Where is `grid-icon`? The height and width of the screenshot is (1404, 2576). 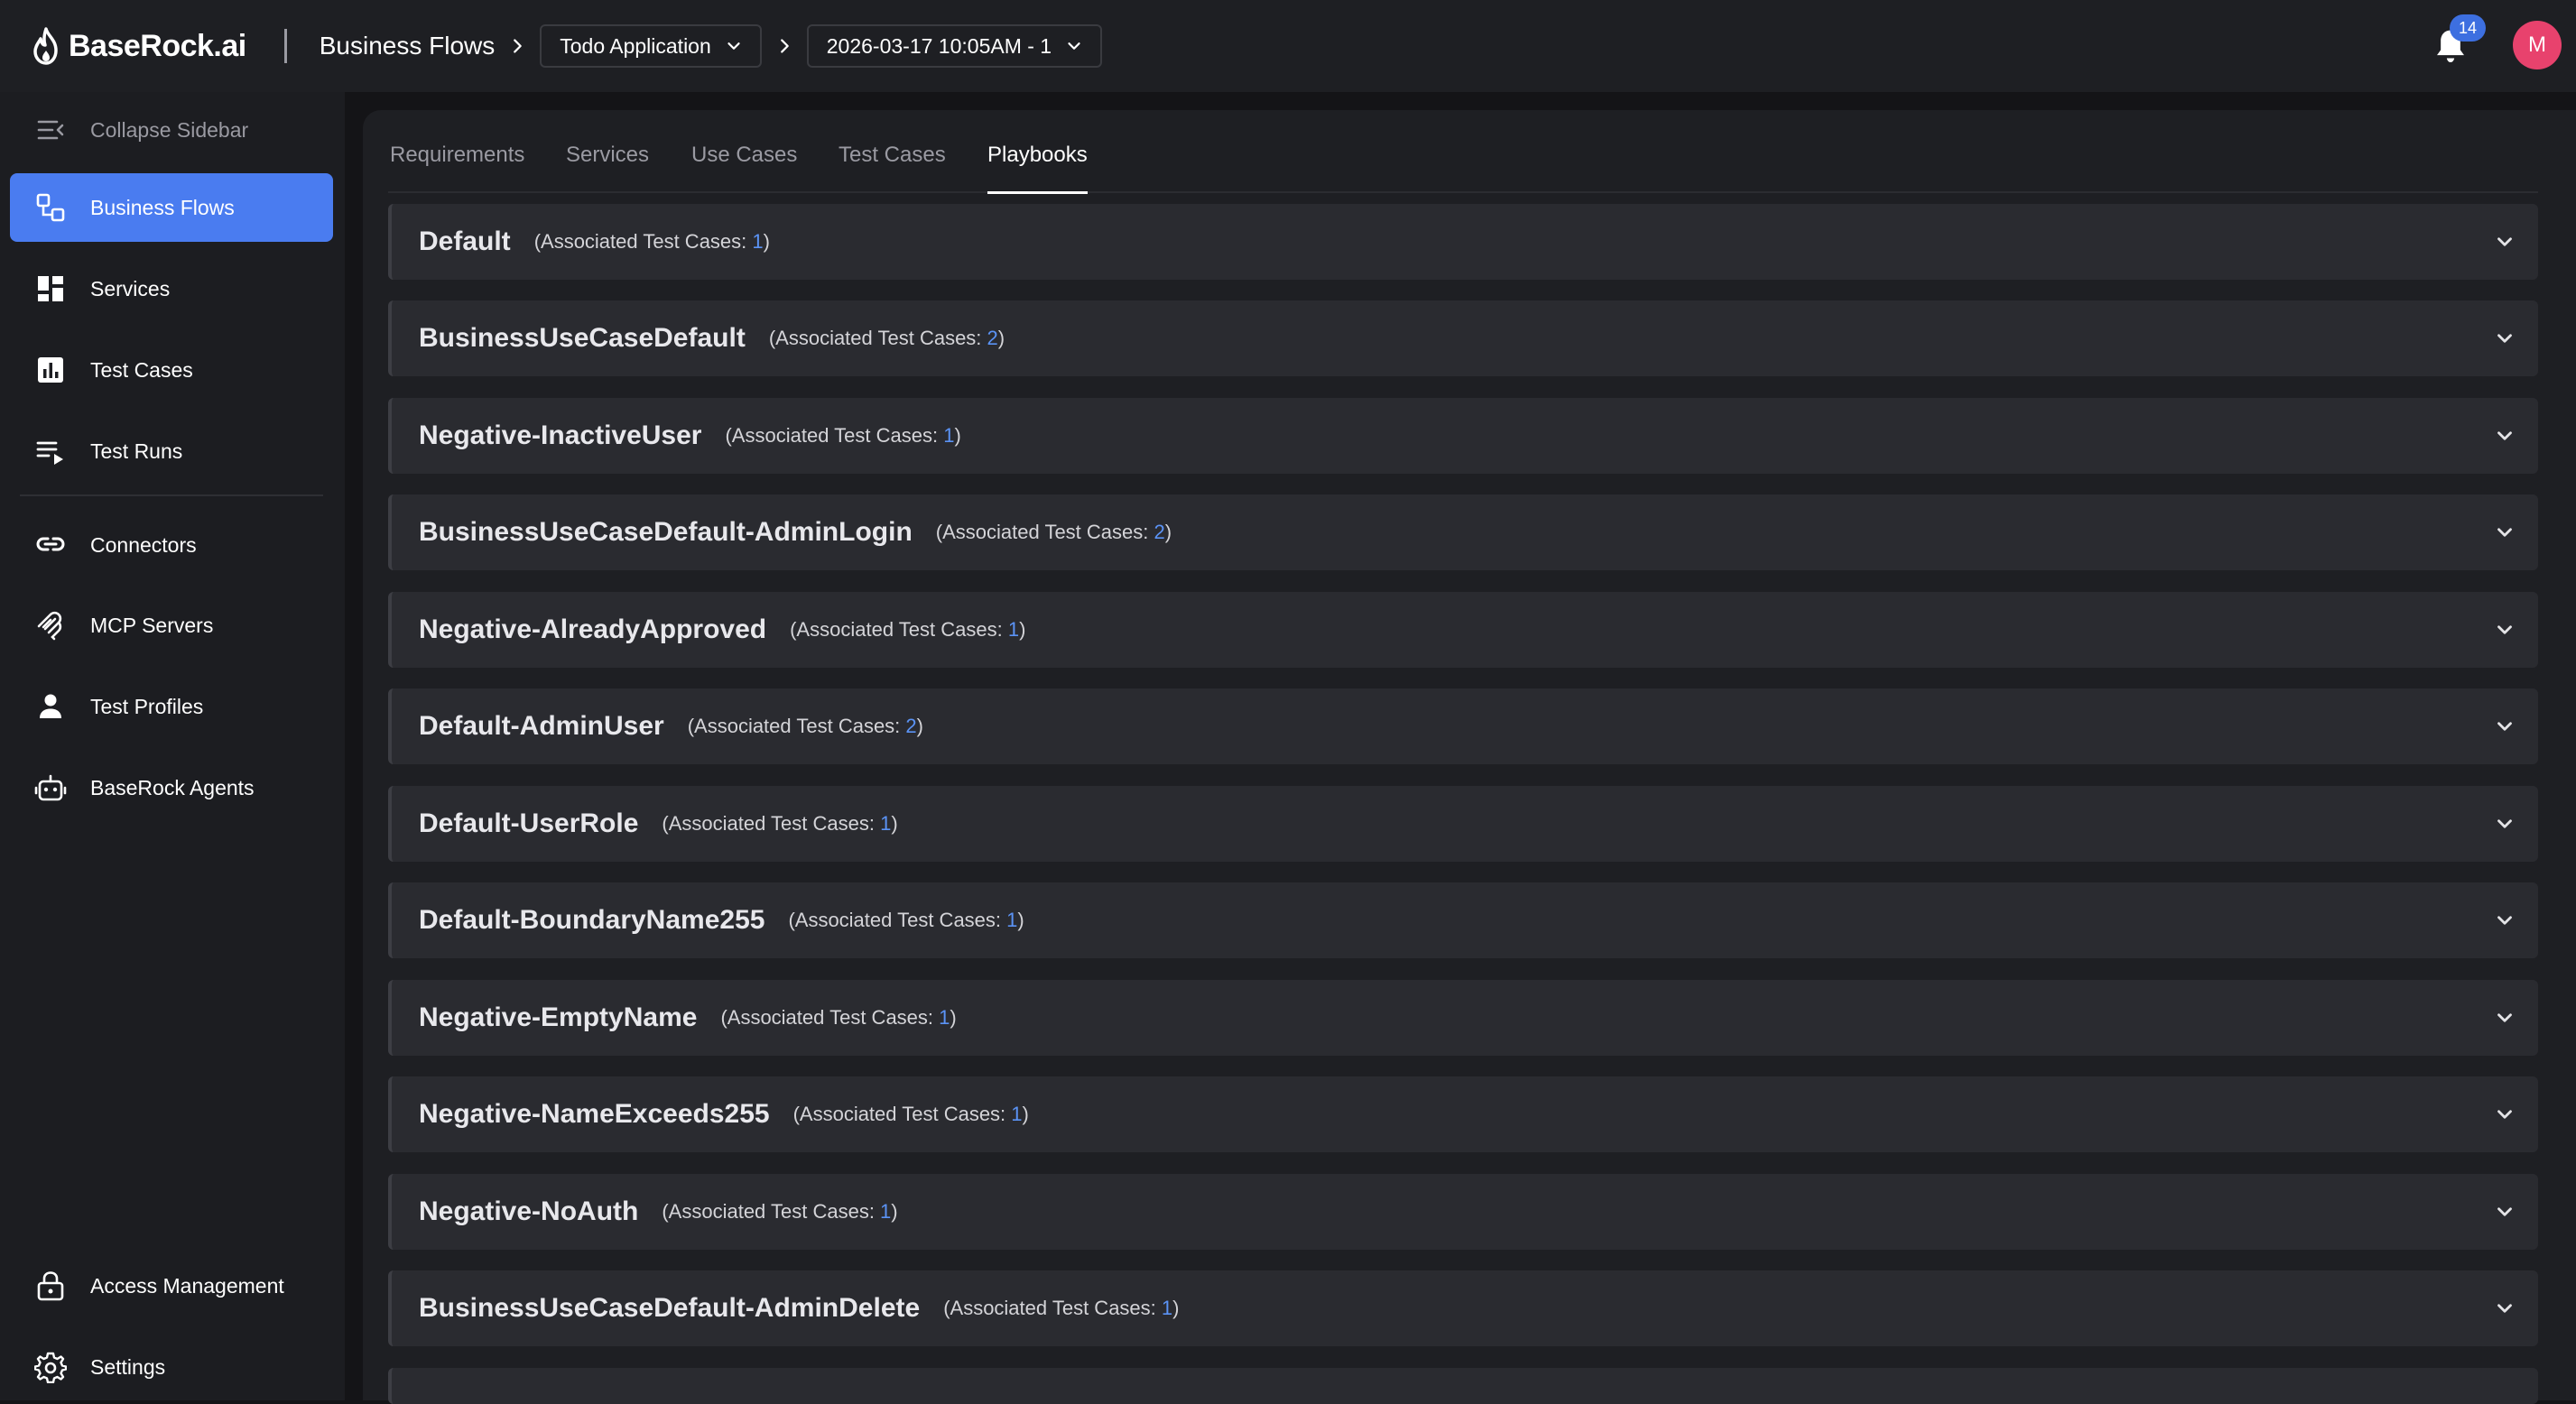
grid-icon is located at coordinates (50, 288).